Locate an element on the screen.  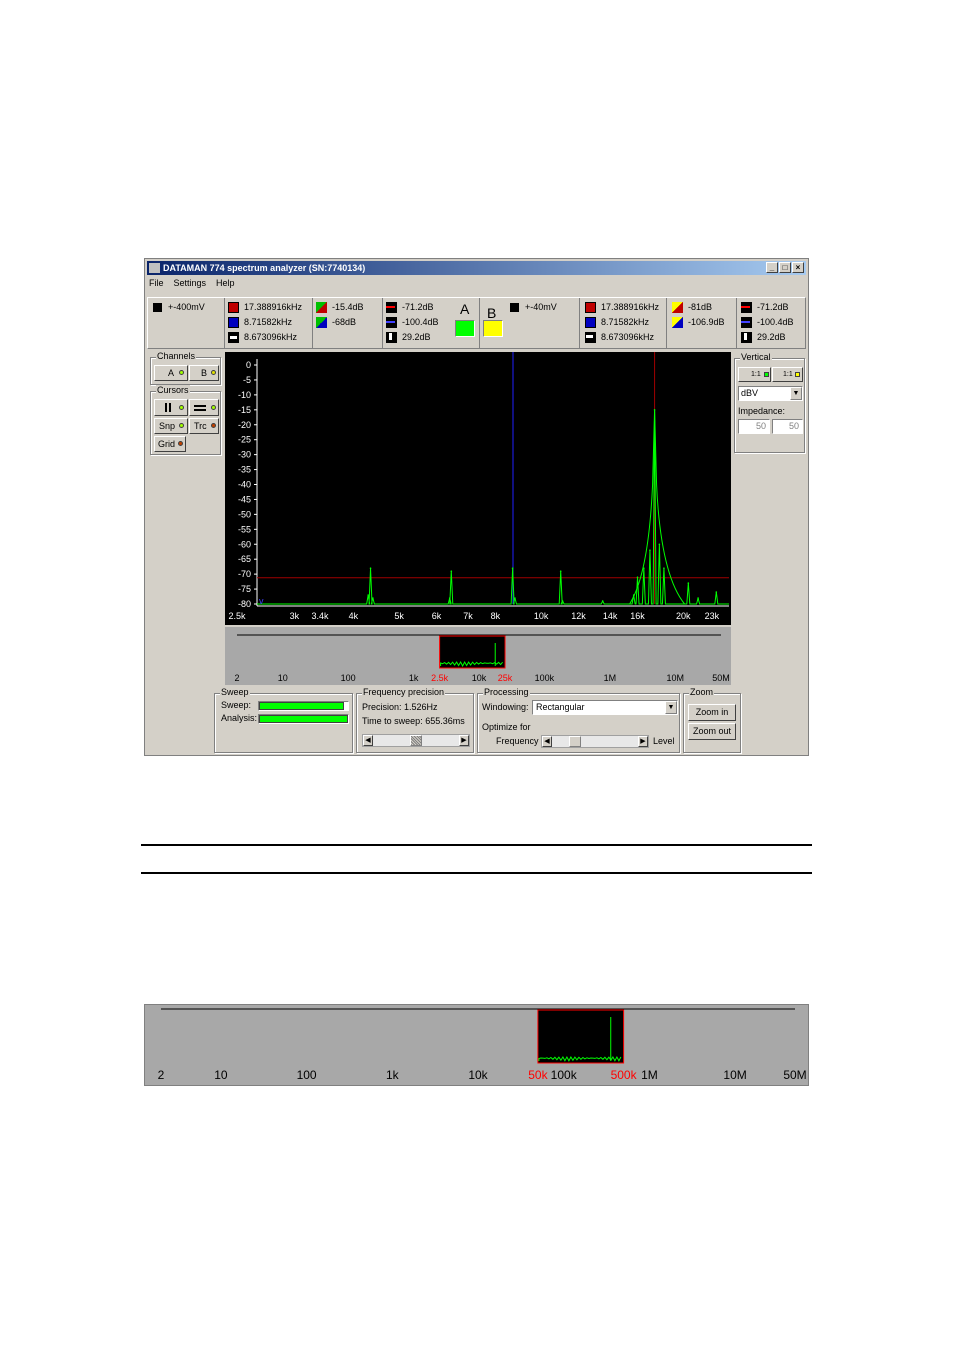
minimize-button: _ is located at coordinates (772, 267).